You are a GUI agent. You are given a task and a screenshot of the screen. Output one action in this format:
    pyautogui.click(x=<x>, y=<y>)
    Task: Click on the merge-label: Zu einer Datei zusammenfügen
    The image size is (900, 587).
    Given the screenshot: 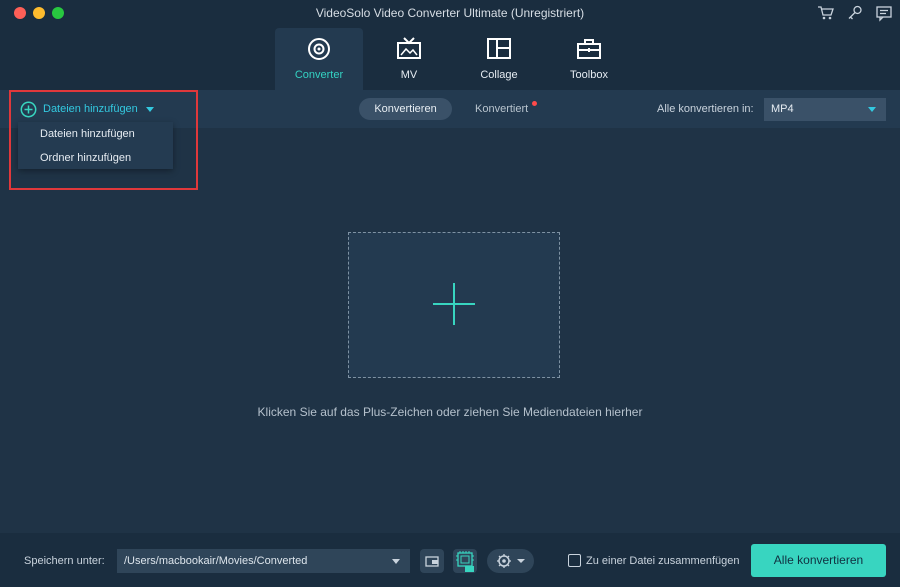 What is the action you would take?
    pyautogui.click(x=663, y=561)
    